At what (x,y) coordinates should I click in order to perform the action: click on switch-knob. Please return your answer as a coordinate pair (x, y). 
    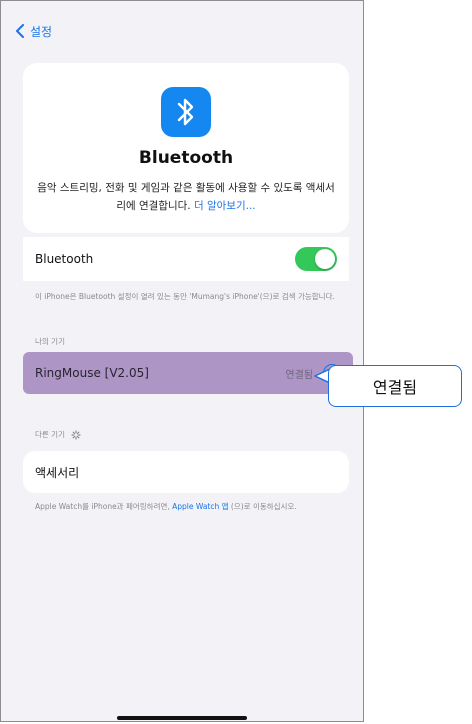
    Looking at the image, I should click on (325, 259).